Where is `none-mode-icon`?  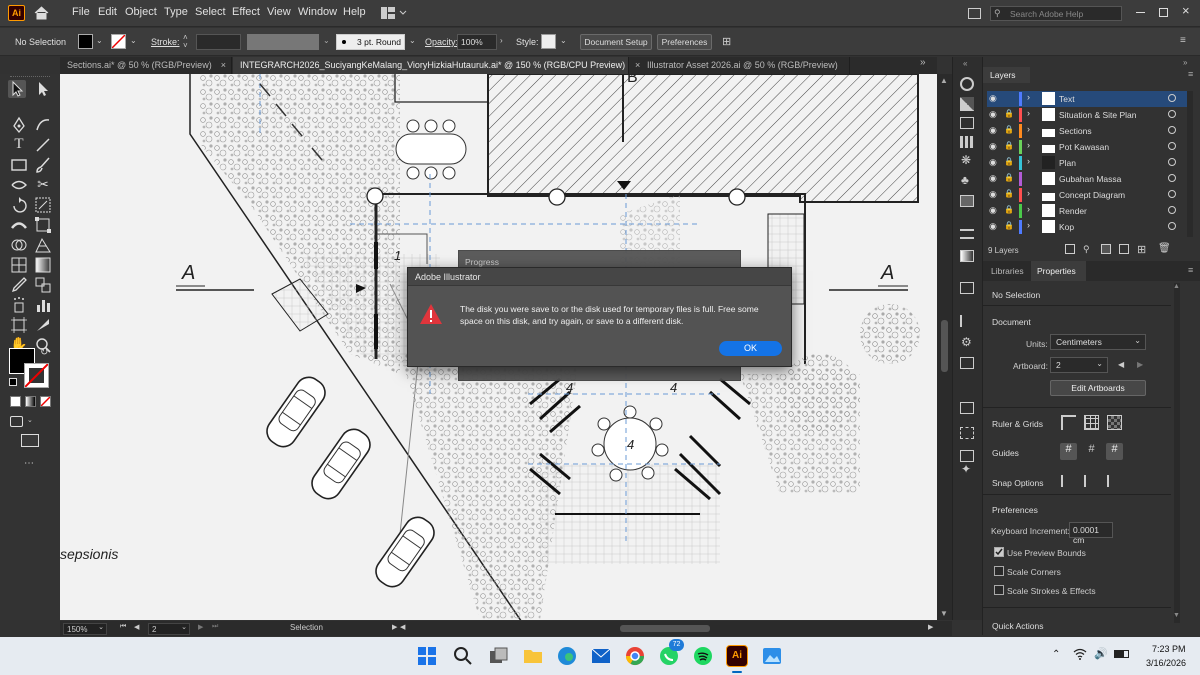 none-mode-icon is located at coordinates (45, 401).